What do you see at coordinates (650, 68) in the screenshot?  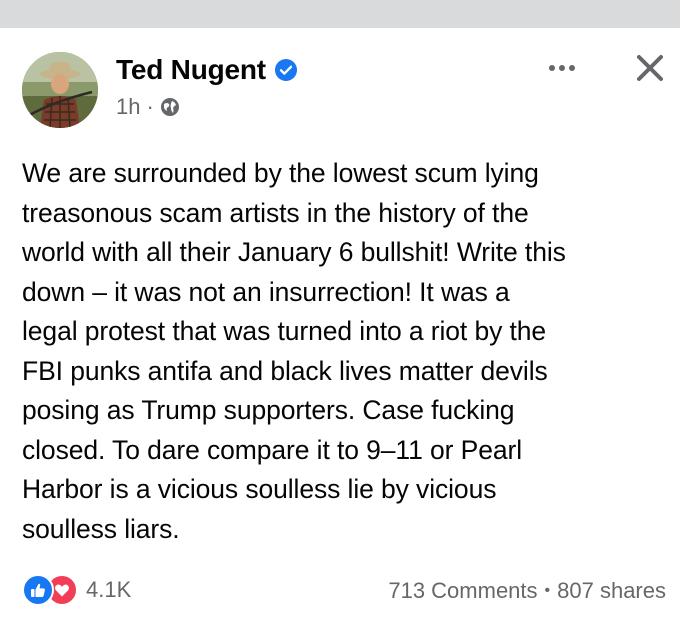 I see `close-icon` at bounding box center [650, 68].